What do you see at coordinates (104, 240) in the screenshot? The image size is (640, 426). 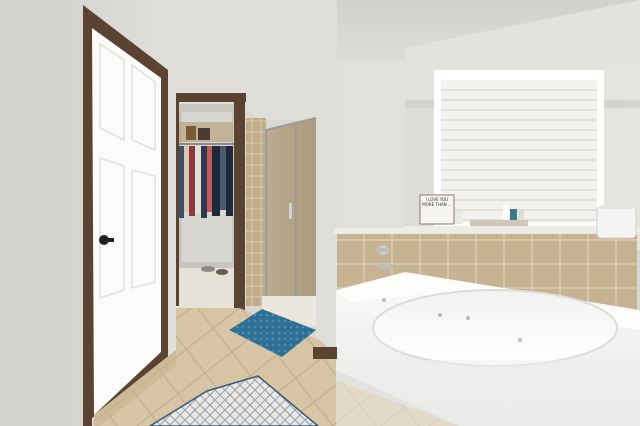 I see `door-knob` at bounding box center [104, 240].